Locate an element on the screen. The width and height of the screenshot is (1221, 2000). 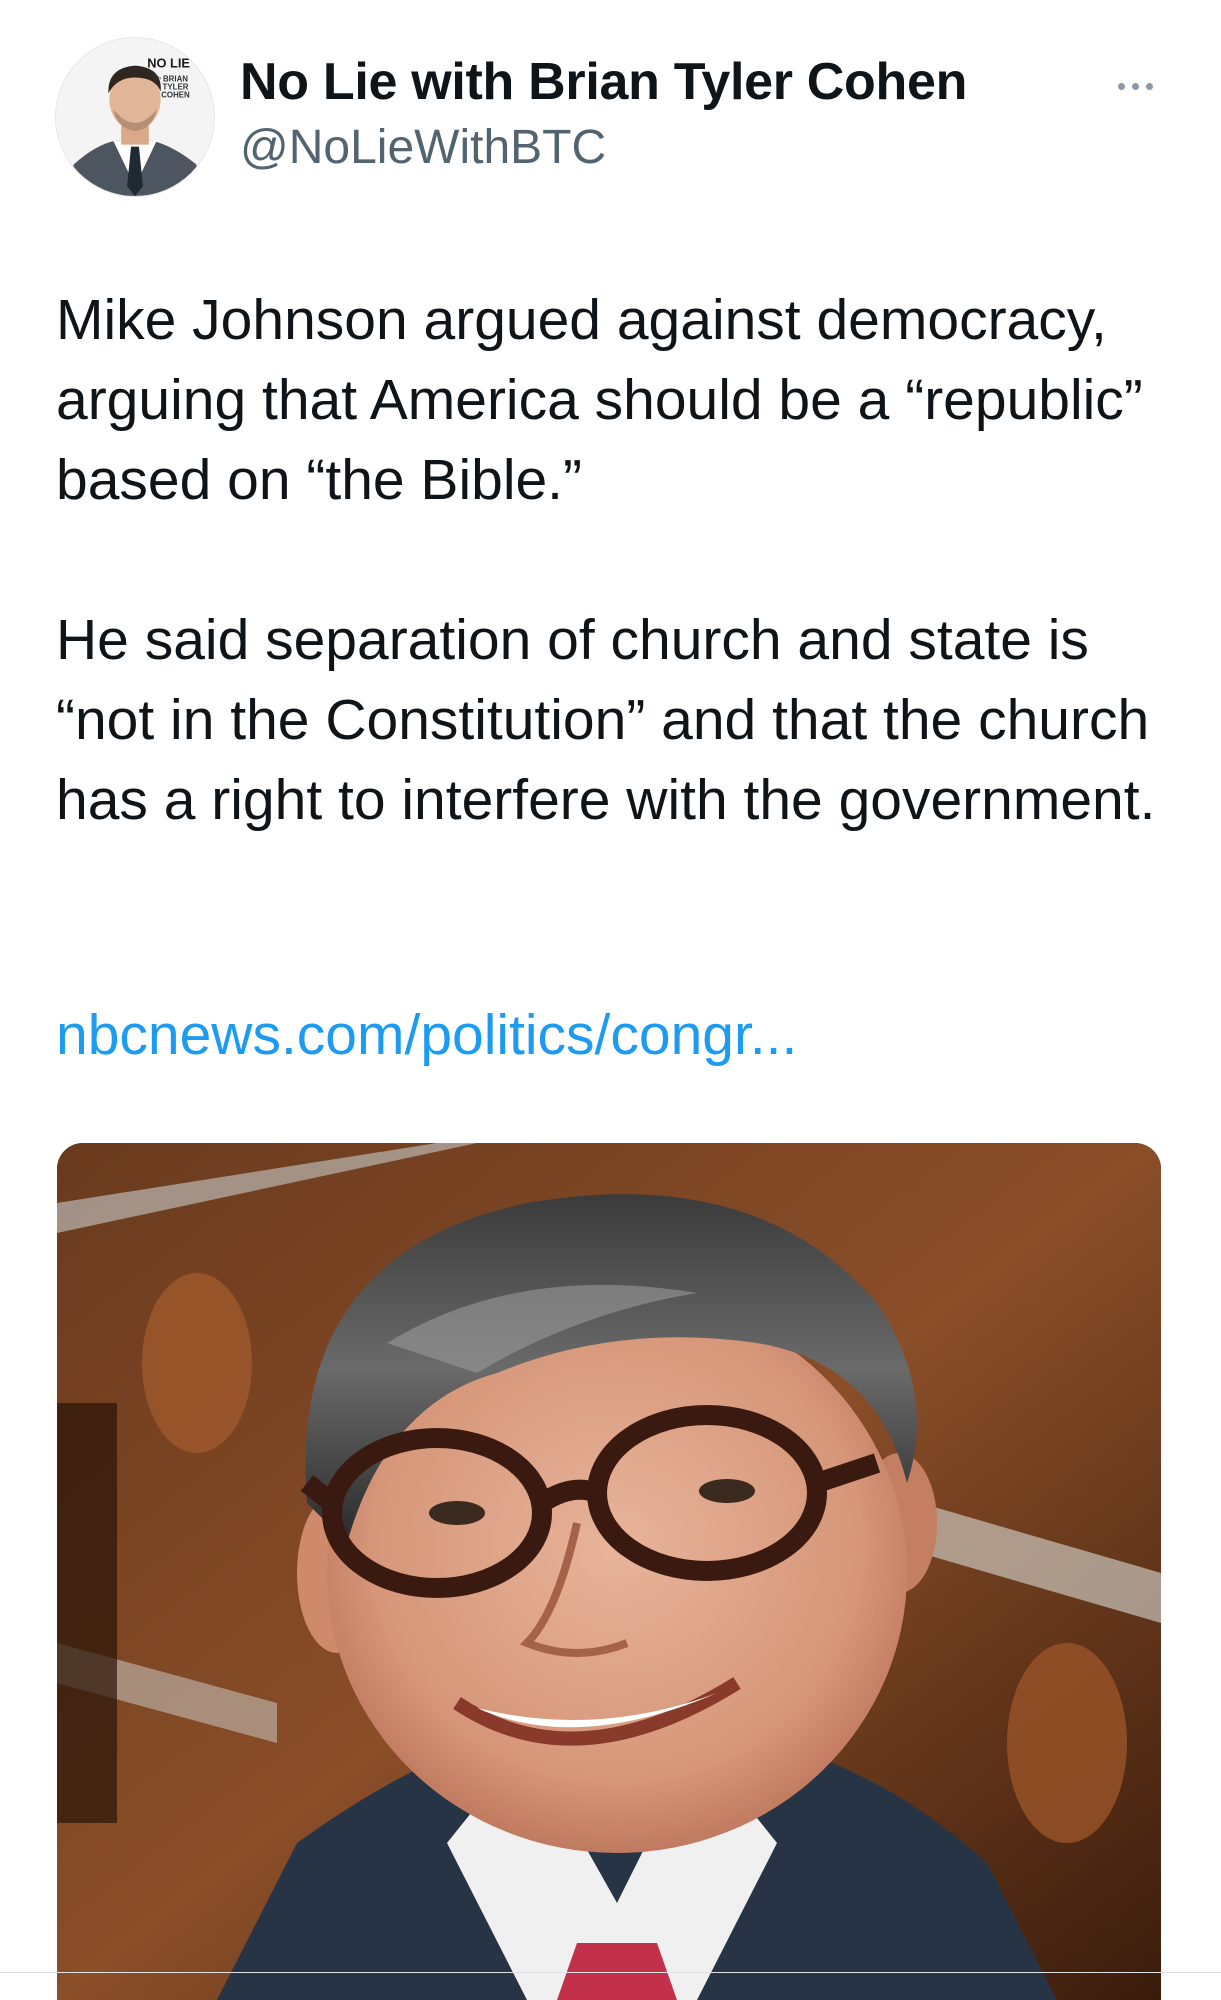
divider is located at coordinates (610, 1972).